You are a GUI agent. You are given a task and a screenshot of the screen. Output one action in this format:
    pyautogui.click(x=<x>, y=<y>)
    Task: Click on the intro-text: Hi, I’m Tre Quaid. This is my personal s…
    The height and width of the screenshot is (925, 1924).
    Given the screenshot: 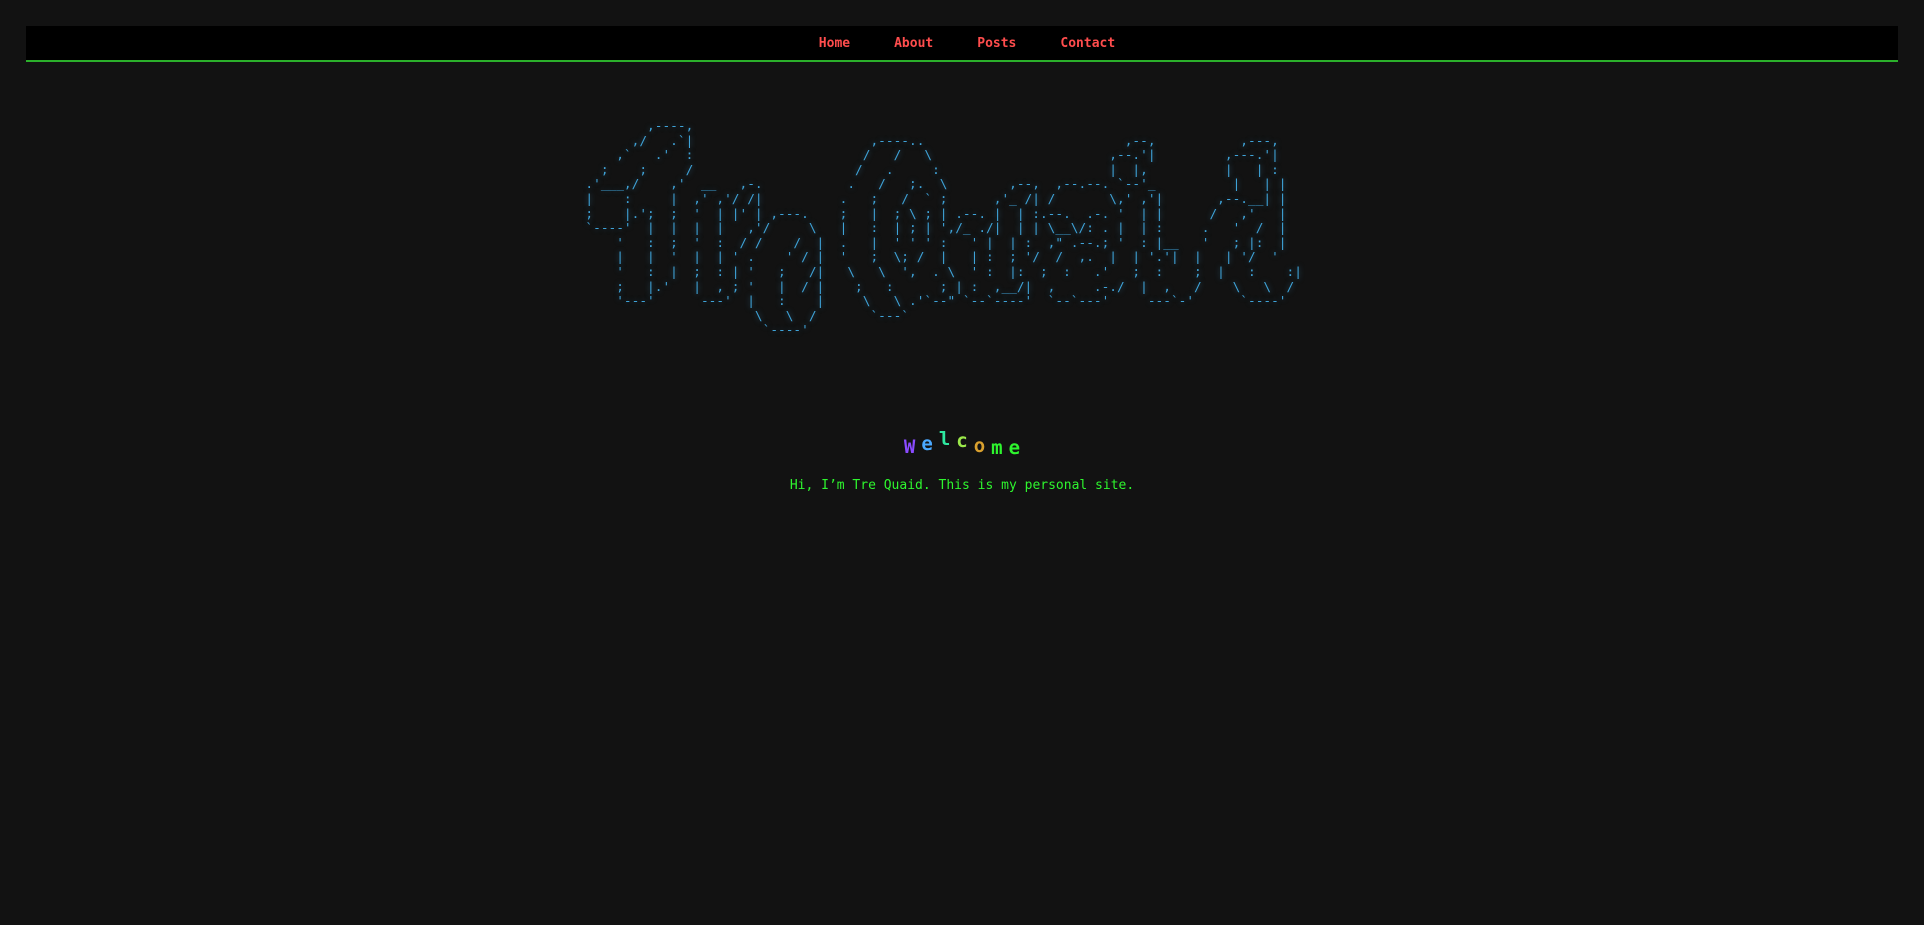 What is the action you would take?
    pyautogui.click(x=962, y=485)
    